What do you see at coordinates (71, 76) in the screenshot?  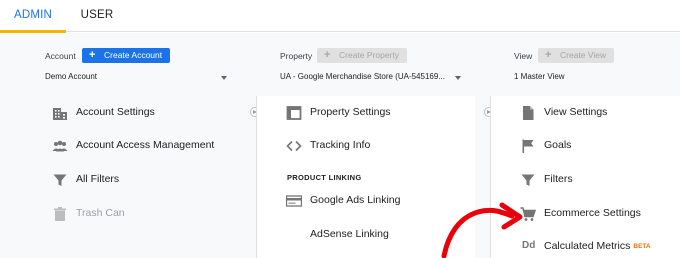 I see `account-selector-value: Demo Account` at bounding box center [71, 76].